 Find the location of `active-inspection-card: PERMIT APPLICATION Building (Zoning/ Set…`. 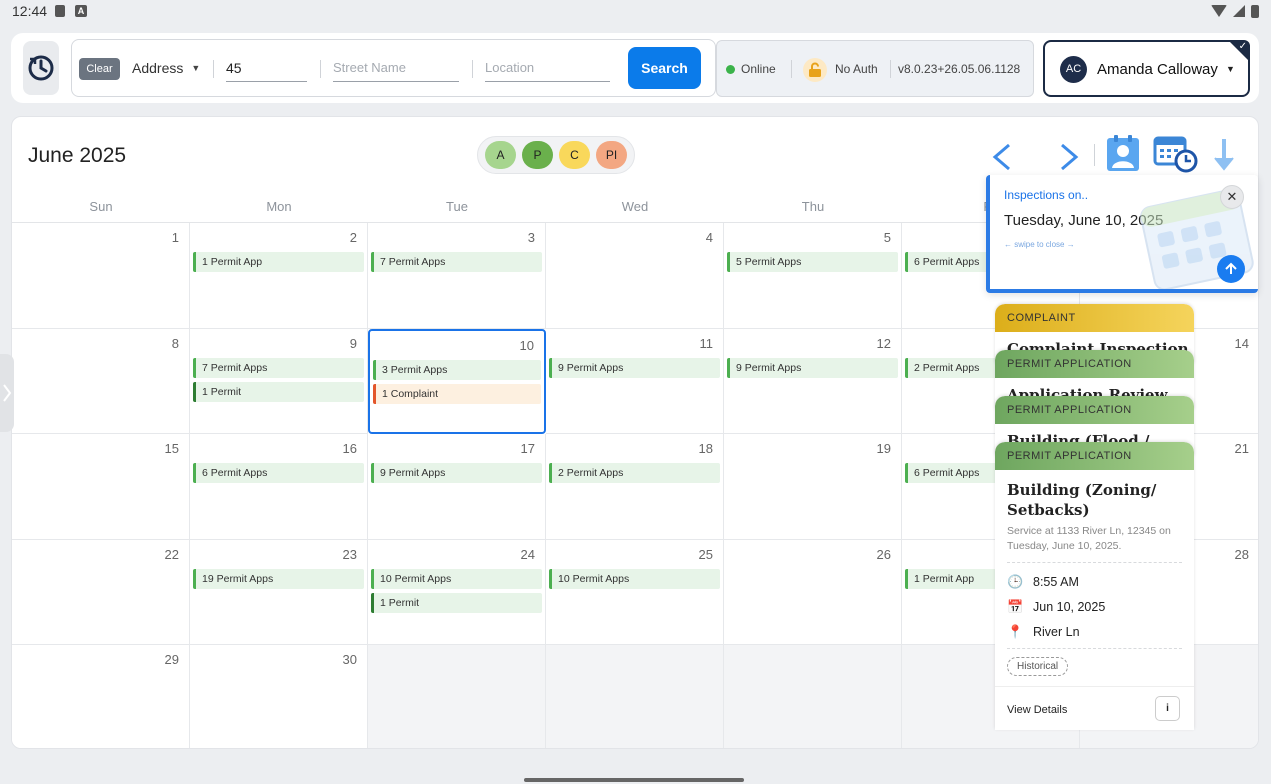

active-inspection-card: PERMIT APPLICATION Building (Zoning/ Set… is located at coordinates (1094, 586).